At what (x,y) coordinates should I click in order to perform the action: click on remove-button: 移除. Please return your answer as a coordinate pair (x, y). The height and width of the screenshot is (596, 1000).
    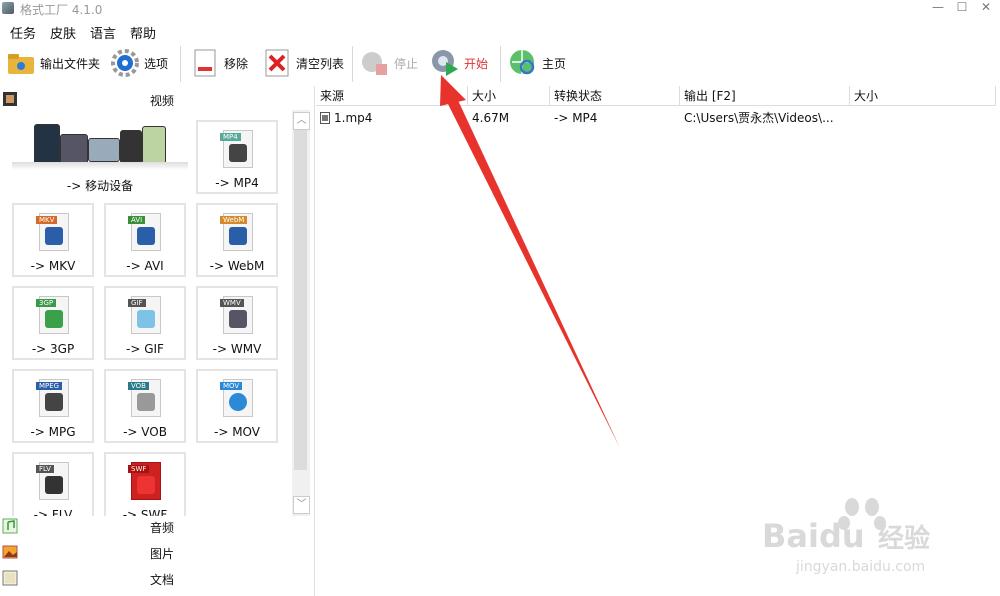
    Looking at the image, I should click on (219, 63).